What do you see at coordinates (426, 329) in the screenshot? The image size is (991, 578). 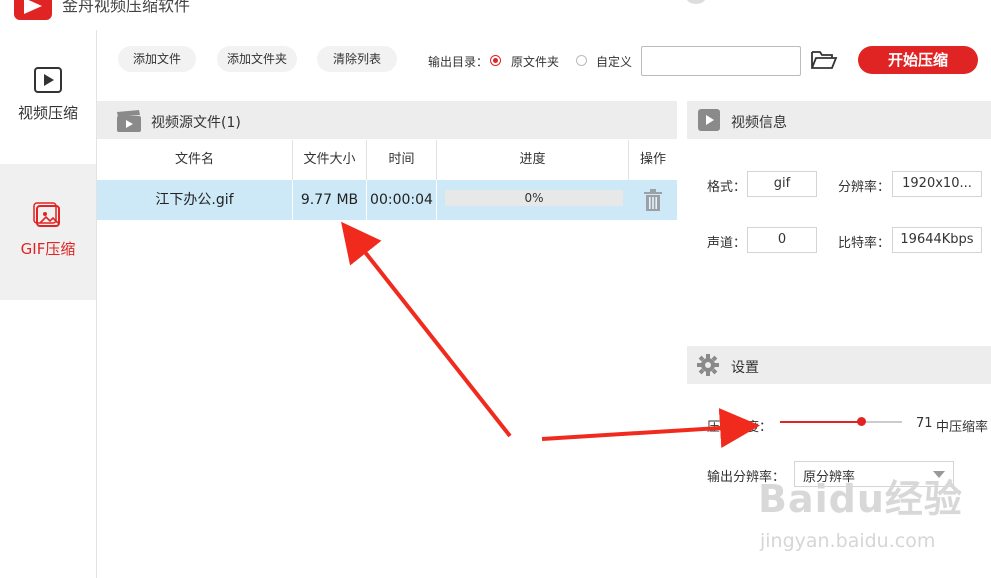 I see `arrow-to-file-size` at bounding box center [426, 329].